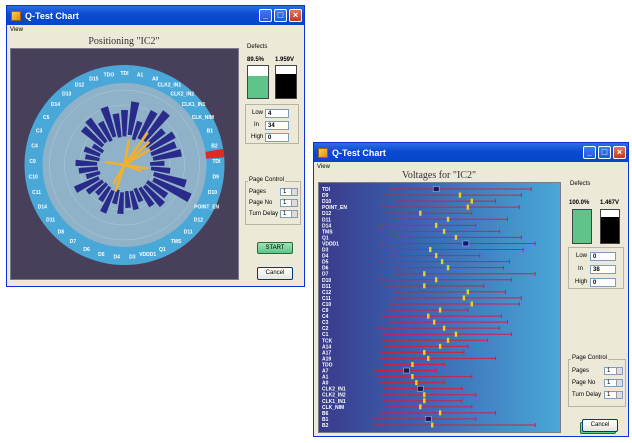 This screenshot has height=443, width=632. Describe the element at coordinates (93, 79) in the screenshot. I see `radial-label: D15` at that location.